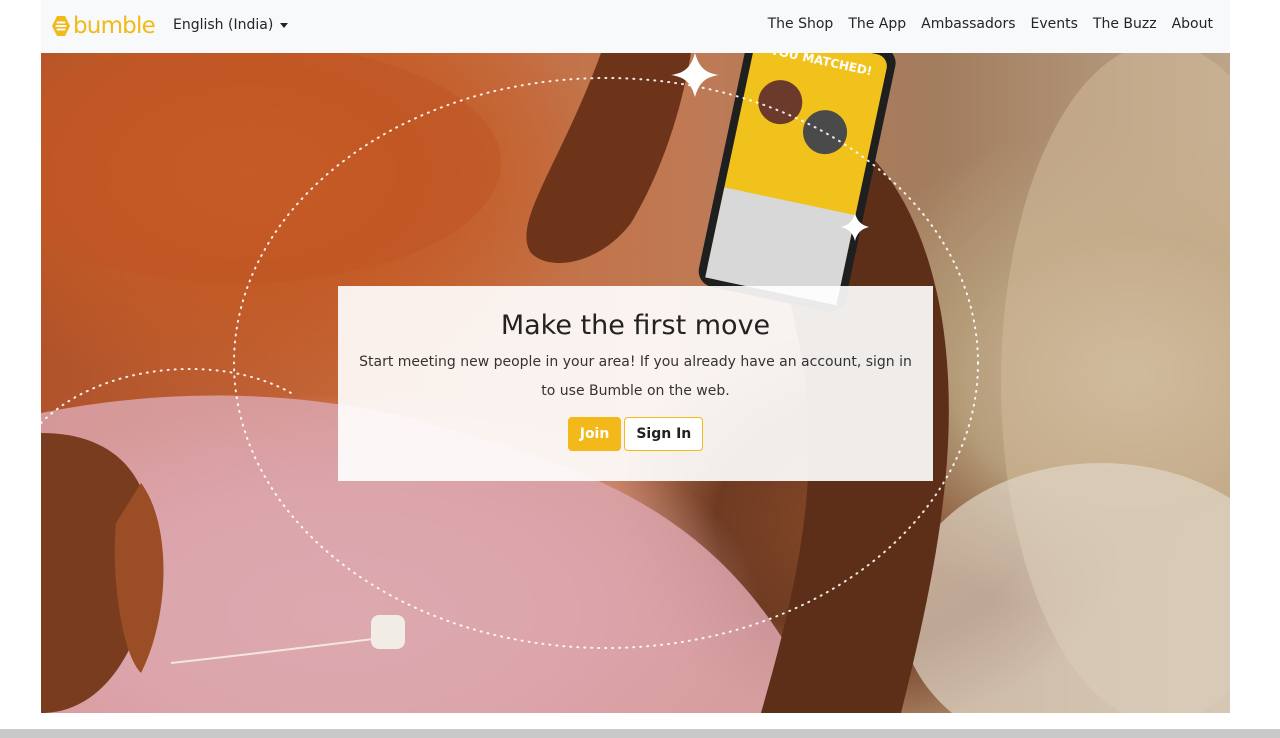 The width and height of the screenshot is (1280, 738). I want to click on nav-link-the-shop: The Shop, so click(801, 24).